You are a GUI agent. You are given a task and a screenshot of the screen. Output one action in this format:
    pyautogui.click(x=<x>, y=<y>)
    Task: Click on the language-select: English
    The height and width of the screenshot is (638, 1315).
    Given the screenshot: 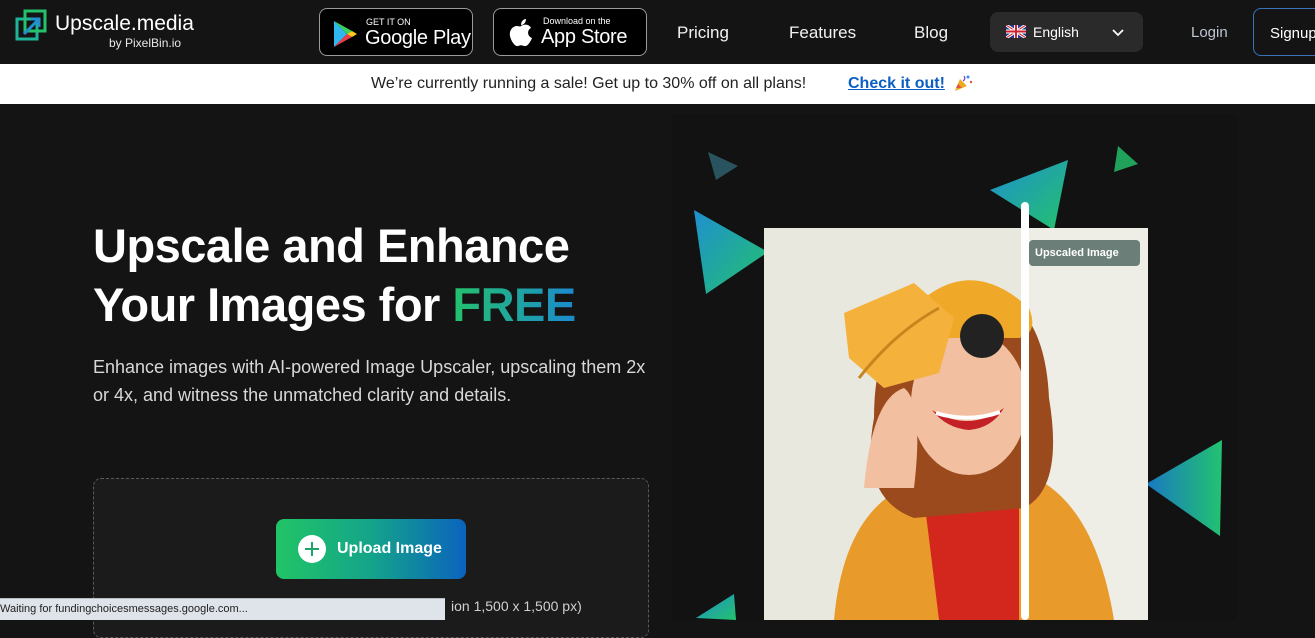 What is the action you would take?
    pyautogui.click(x=1066, y=32)
    